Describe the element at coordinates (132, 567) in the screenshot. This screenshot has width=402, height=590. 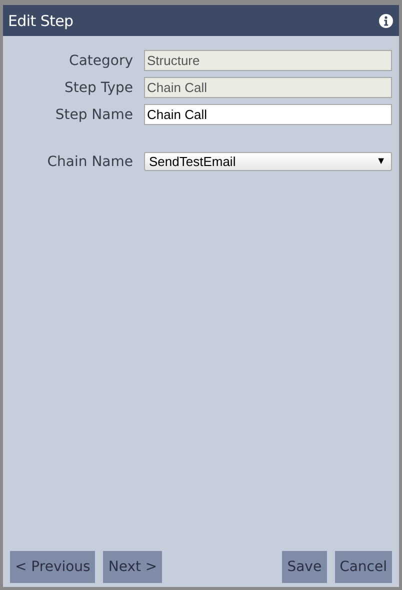
I see `nav-button: Next >` at that location.